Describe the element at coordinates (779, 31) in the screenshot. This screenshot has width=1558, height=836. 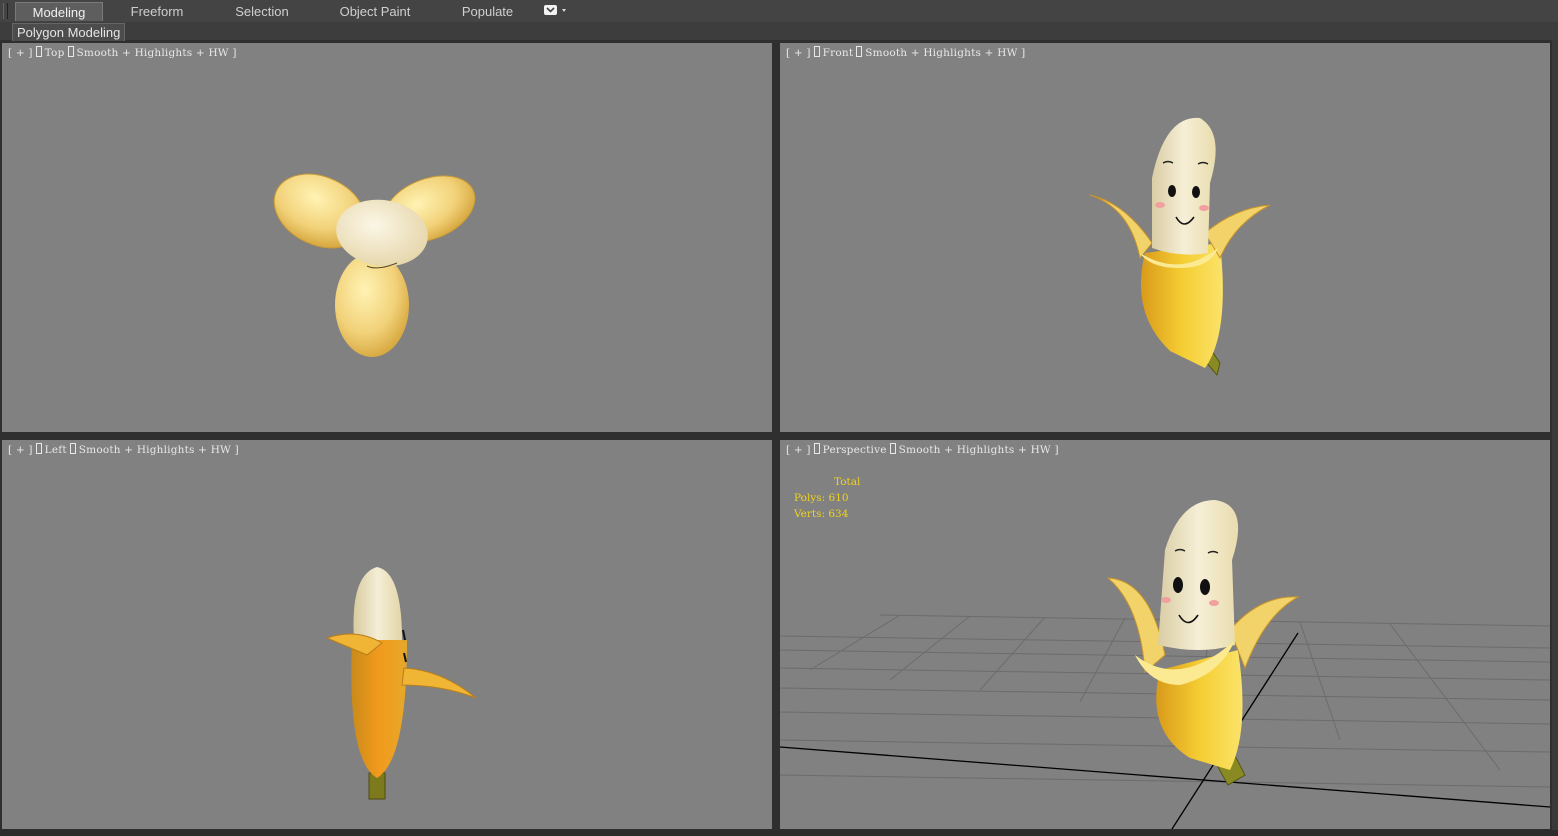
I see `ribbon-panel-bar: Polygon Modeling` at that location.